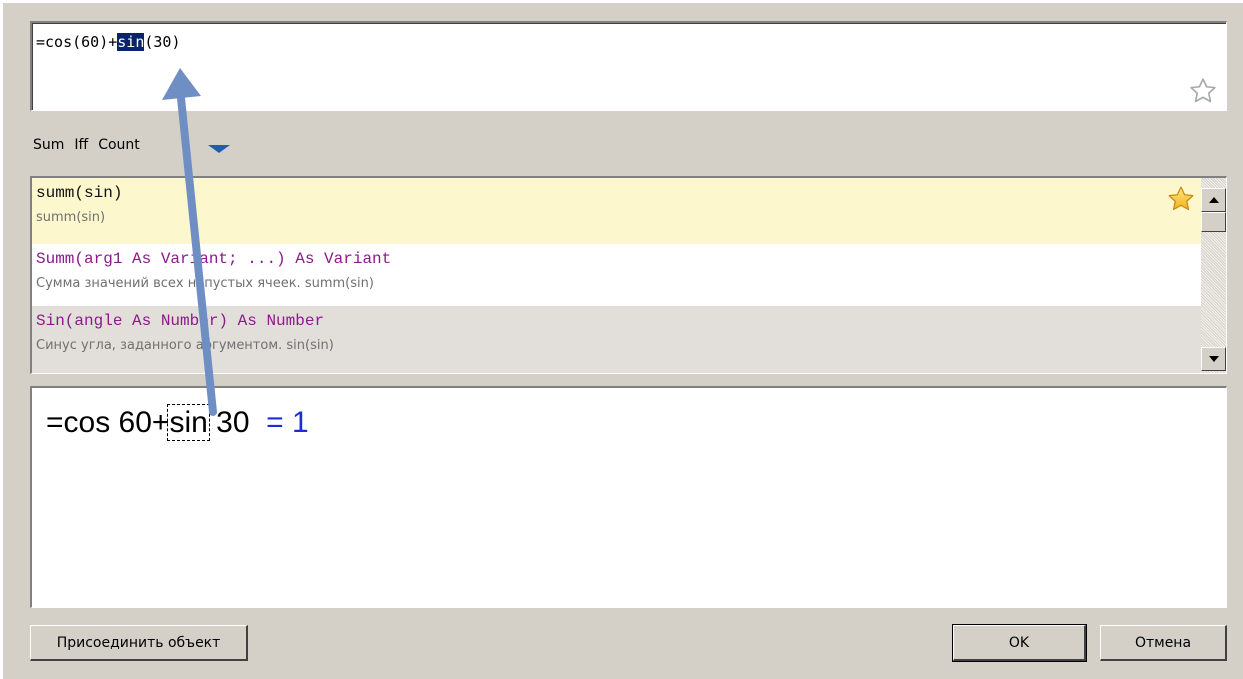 This screenshot has width=1243, height=679. I want to click on suggestion-signature: Summ(arg1 As Variant; ...) As Variant, so click(214, 259).